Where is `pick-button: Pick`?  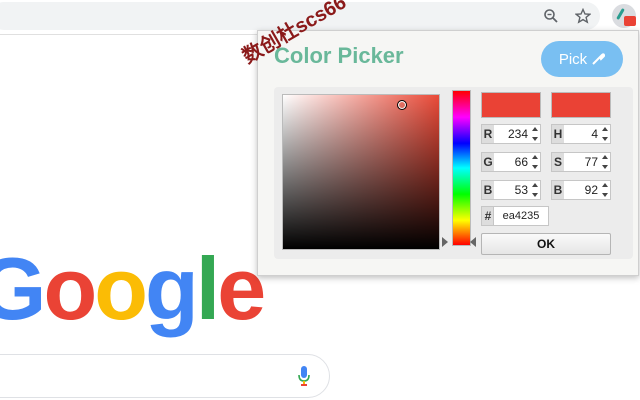
pick-button: Pick is located at coordinates (582, 59).